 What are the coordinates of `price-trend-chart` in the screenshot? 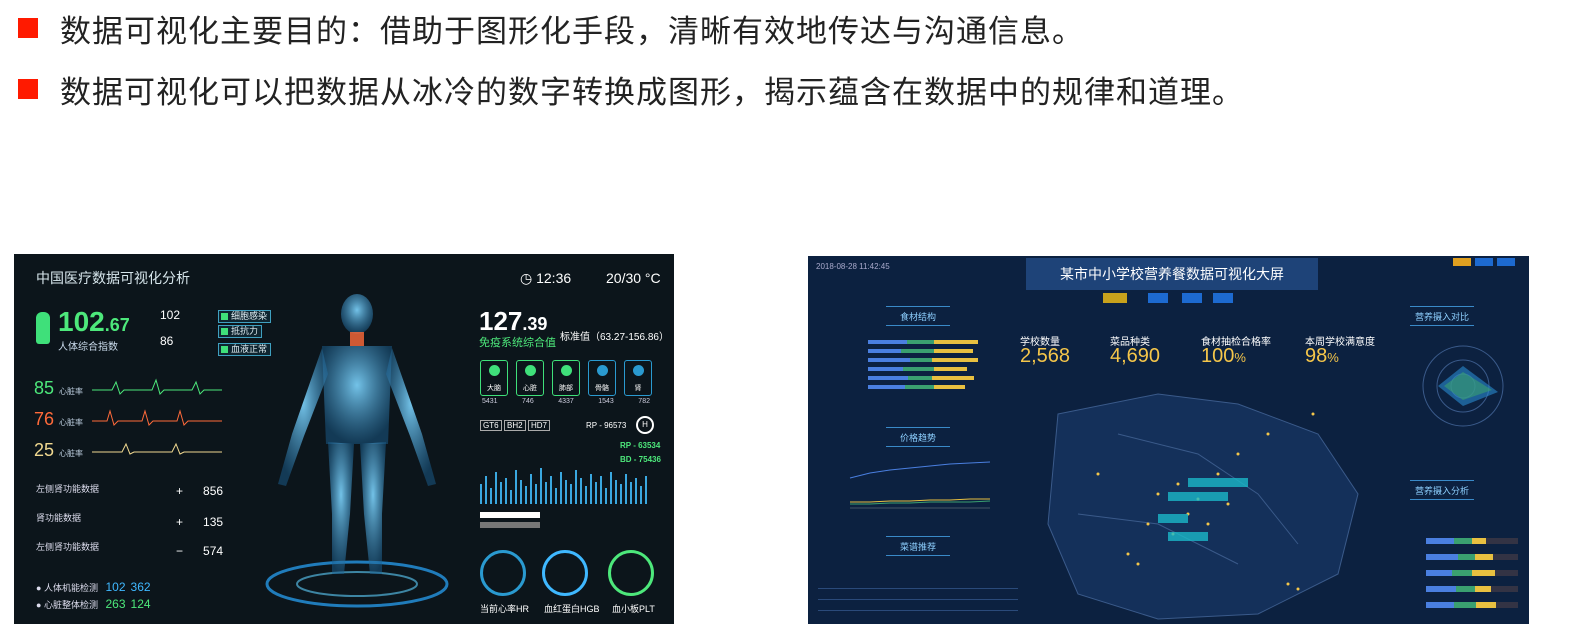 It's located at (920, 485).